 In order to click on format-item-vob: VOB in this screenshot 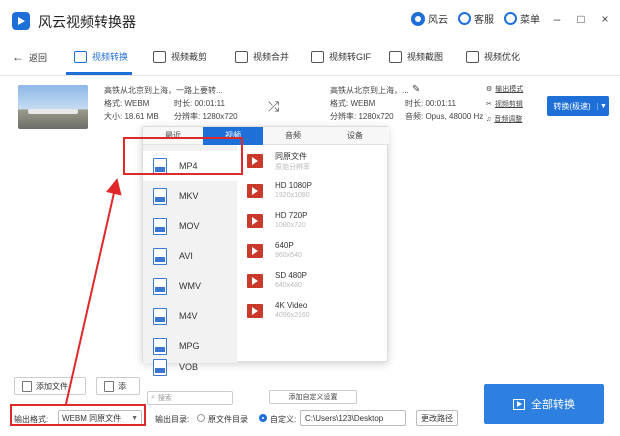, I will do `click(190, 367)`.